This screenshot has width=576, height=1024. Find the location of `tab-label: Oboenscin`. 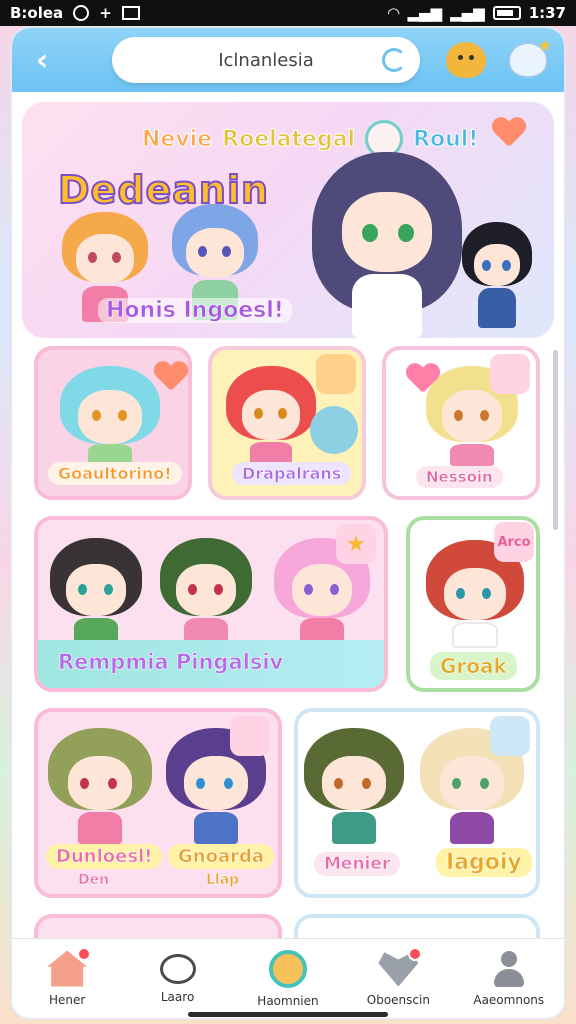

tab-label: Oboenscin is located at coordinates (398, 999).